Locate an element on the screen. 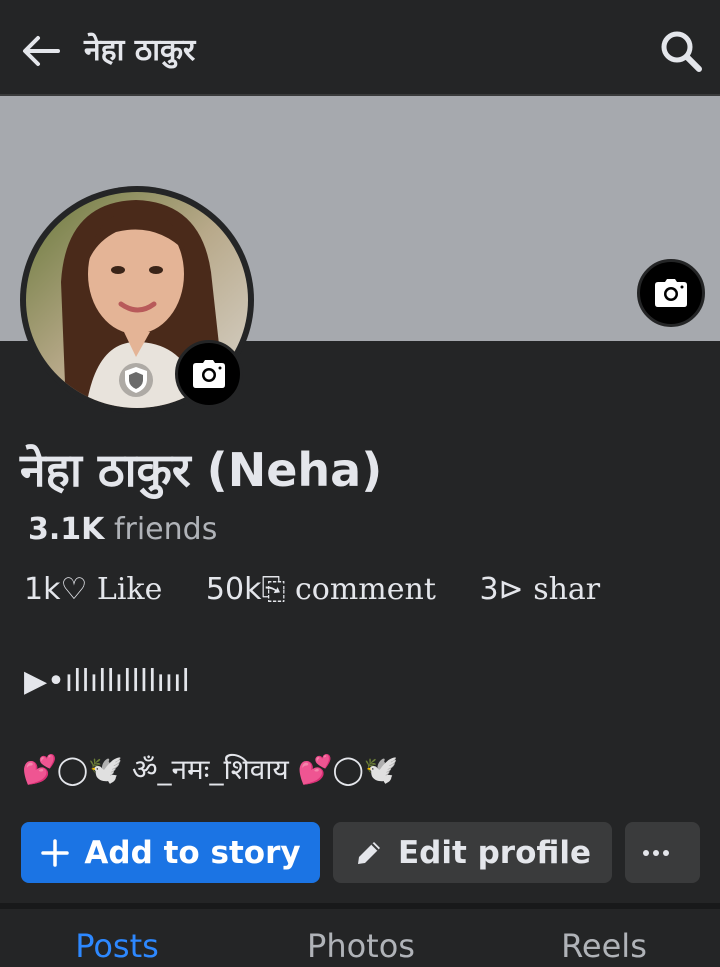 The width and height of the screenshot is (720, 967). search-icon is located at coordinates (681, 51).